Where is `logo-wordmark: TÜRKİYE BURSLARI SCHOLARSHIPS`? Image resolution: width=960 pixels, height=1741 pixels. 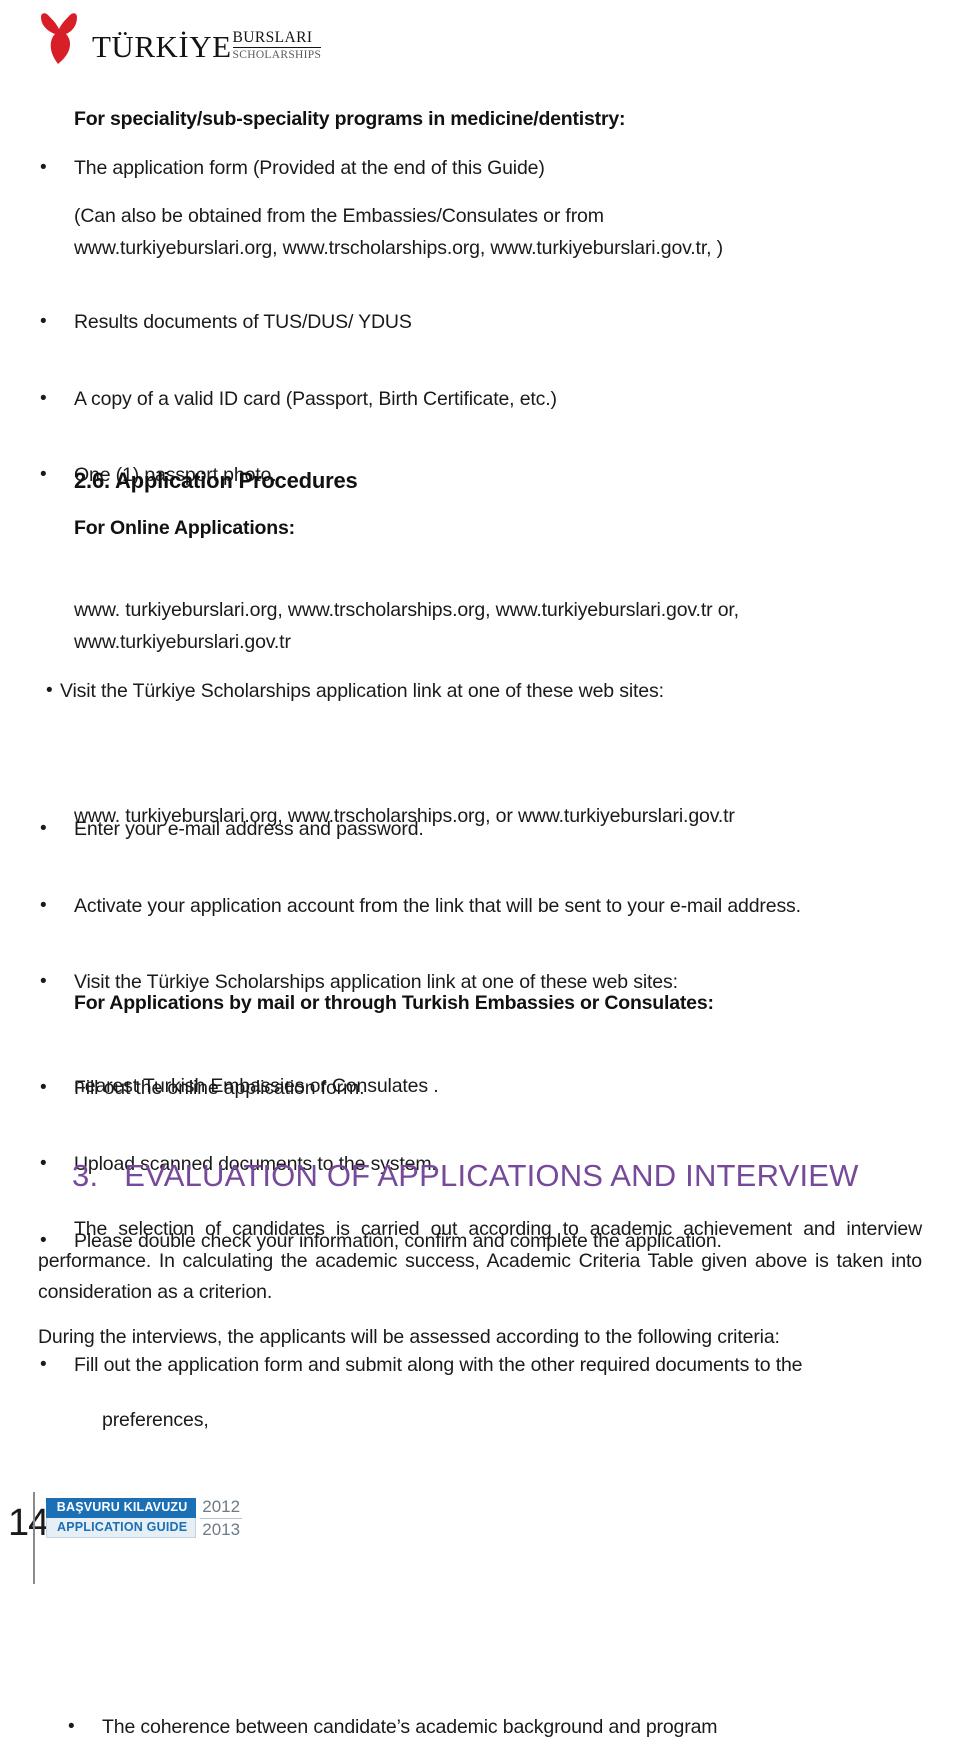
logo-wordmark: TÜRKİYE BURSLARI SCHOLARSHIPS is located at coordinates (207, 42).